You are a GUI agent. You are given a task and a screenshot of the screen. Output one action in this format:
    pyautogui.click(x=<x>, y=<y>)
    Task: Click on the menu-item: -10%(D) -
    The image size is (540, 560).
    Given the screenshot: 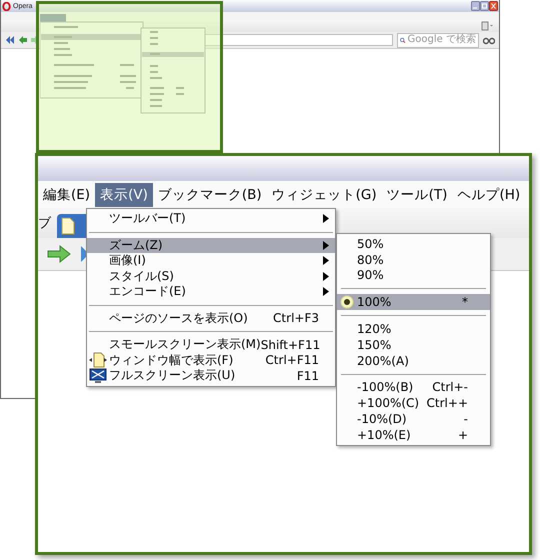 What is the action you would take?
    pyautogui.click(x=413, y=419)
    